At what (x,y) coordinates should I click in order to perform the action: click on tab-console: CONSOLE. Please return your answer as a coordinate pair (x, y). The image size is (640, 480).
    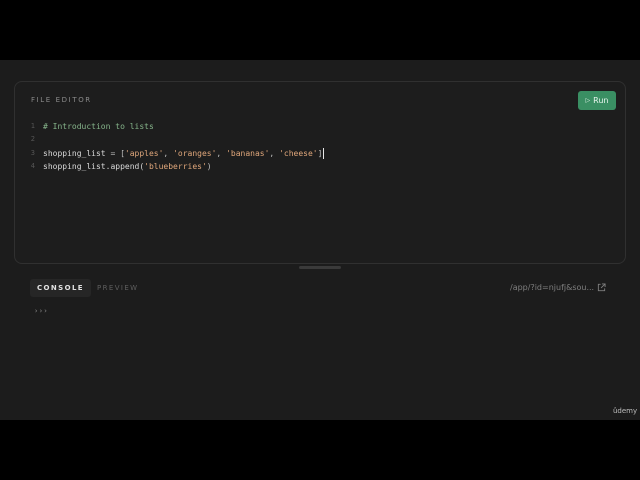
    Looking at the image, I should click on (60, 288).